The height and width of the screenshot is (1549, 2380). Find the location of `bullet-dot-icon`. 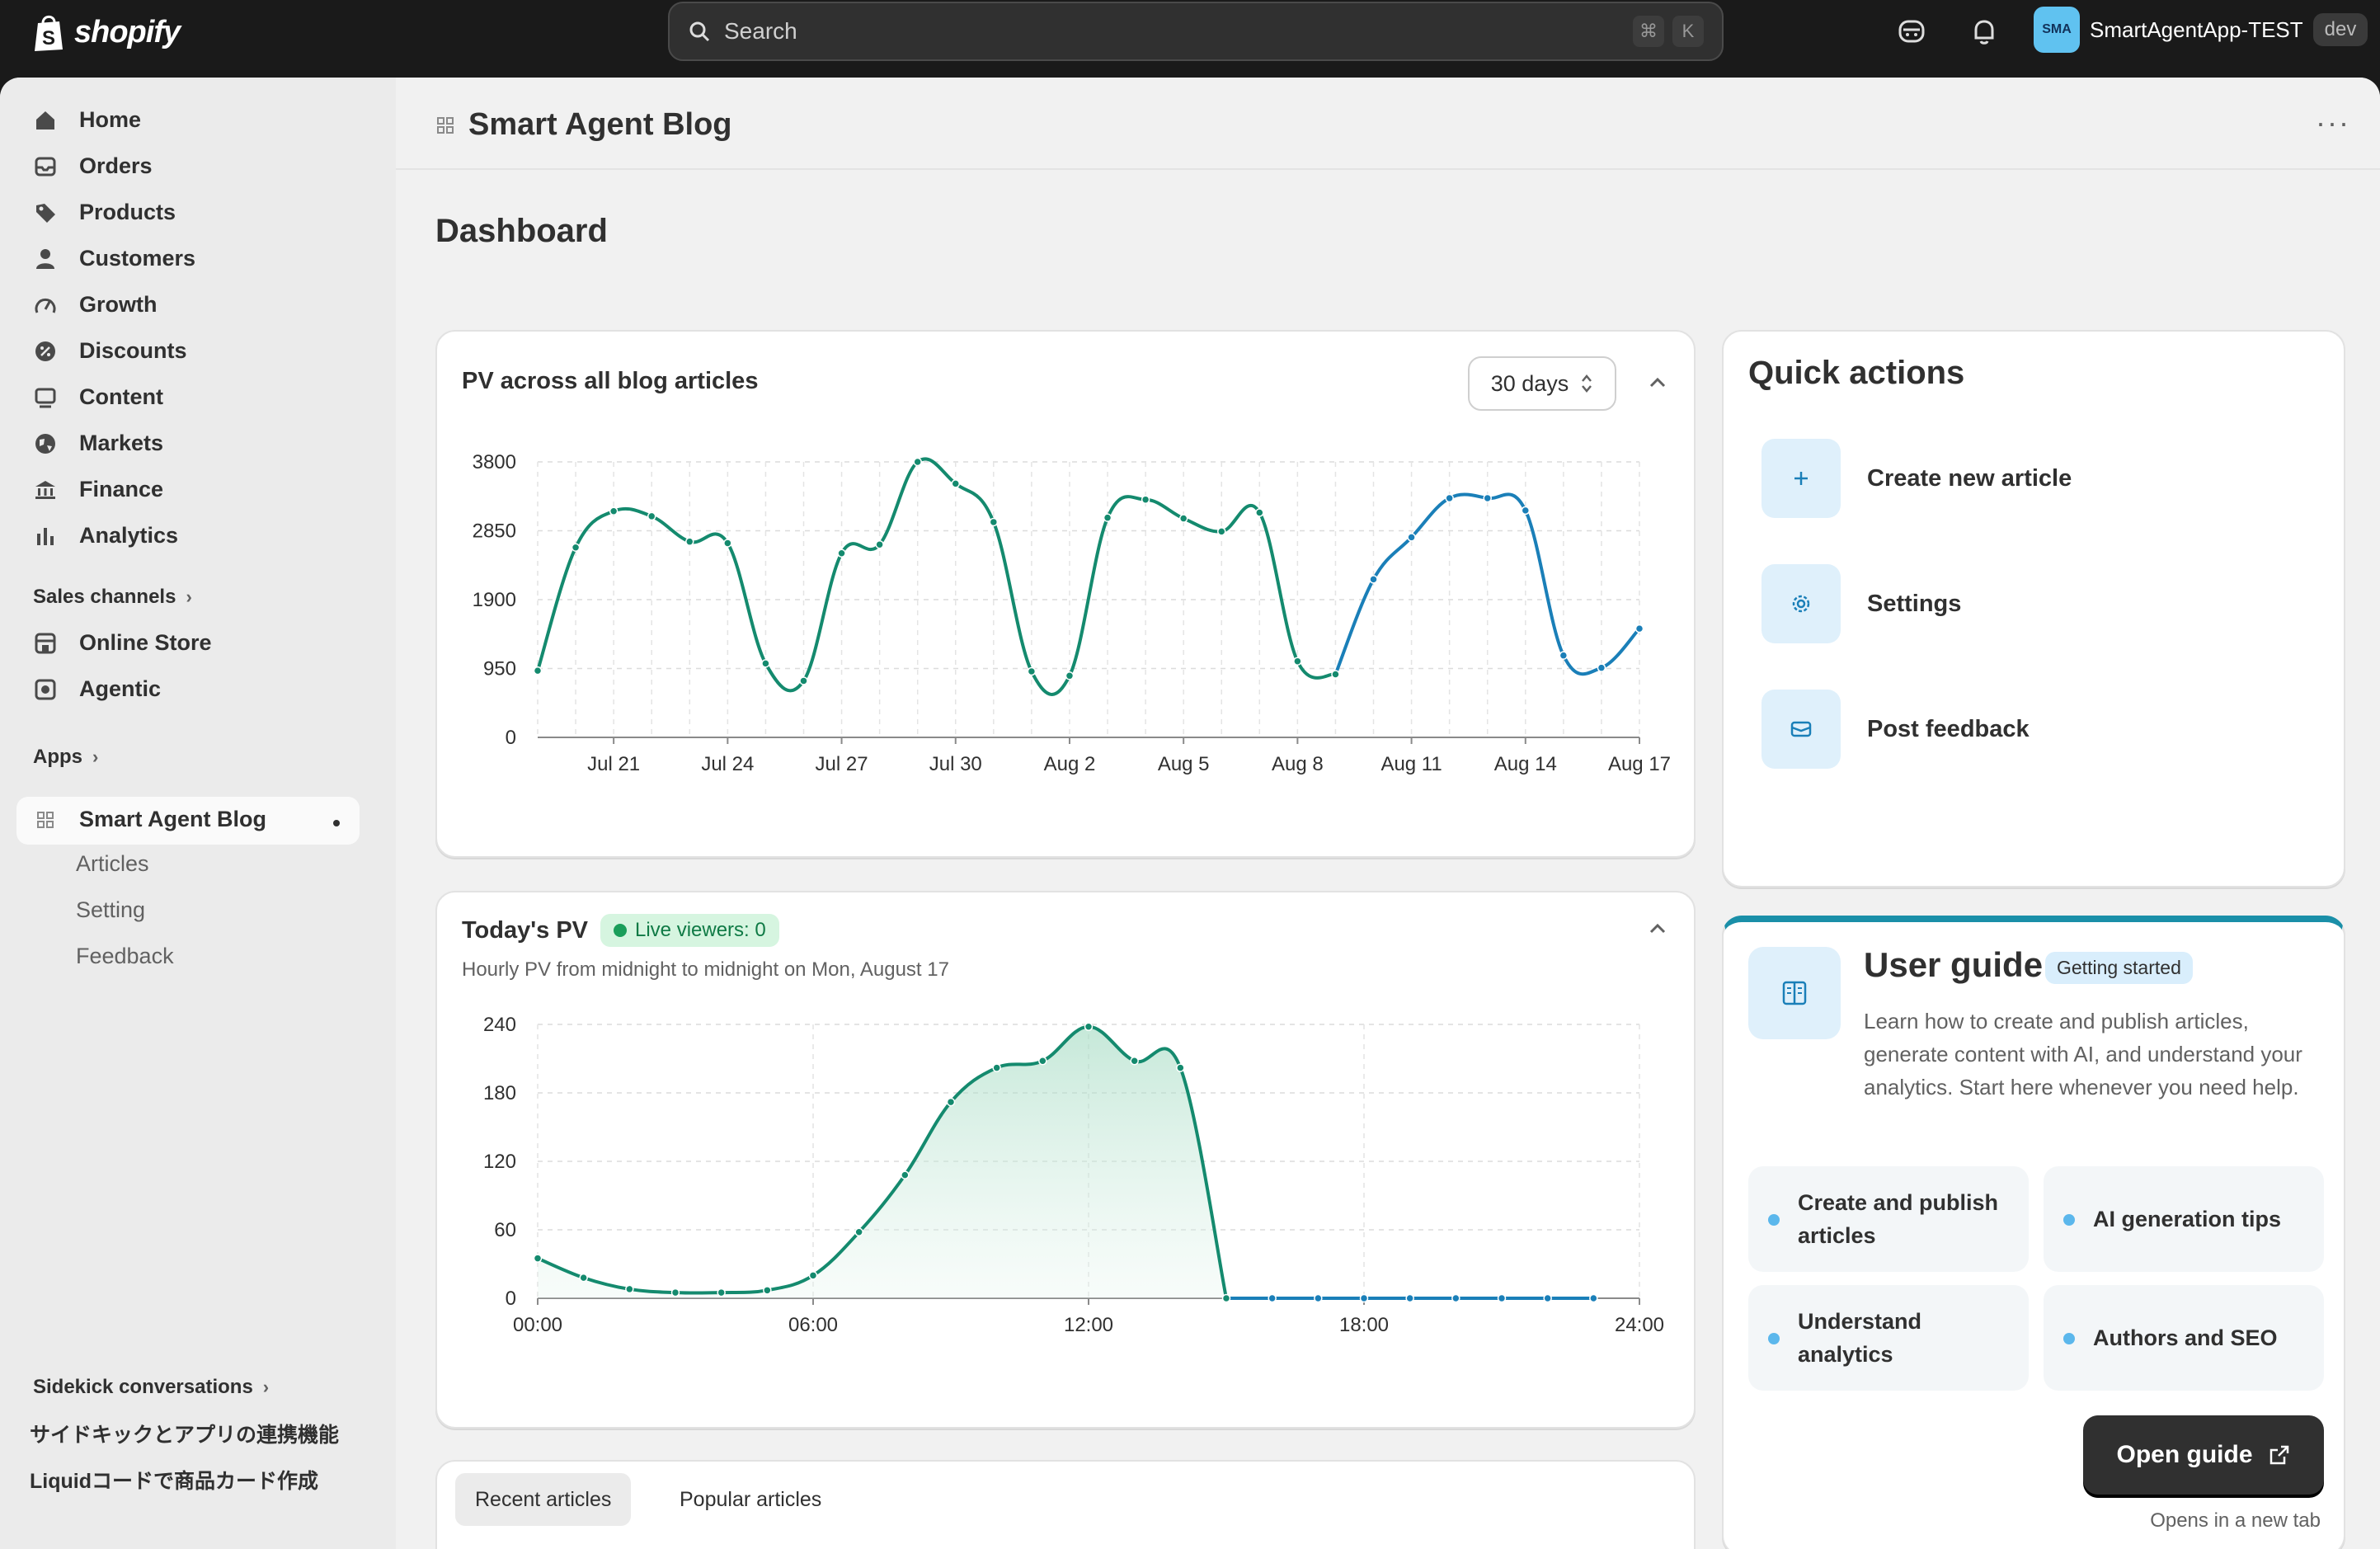

bullet-dot-icon is located at coordinates (1774, 1338).